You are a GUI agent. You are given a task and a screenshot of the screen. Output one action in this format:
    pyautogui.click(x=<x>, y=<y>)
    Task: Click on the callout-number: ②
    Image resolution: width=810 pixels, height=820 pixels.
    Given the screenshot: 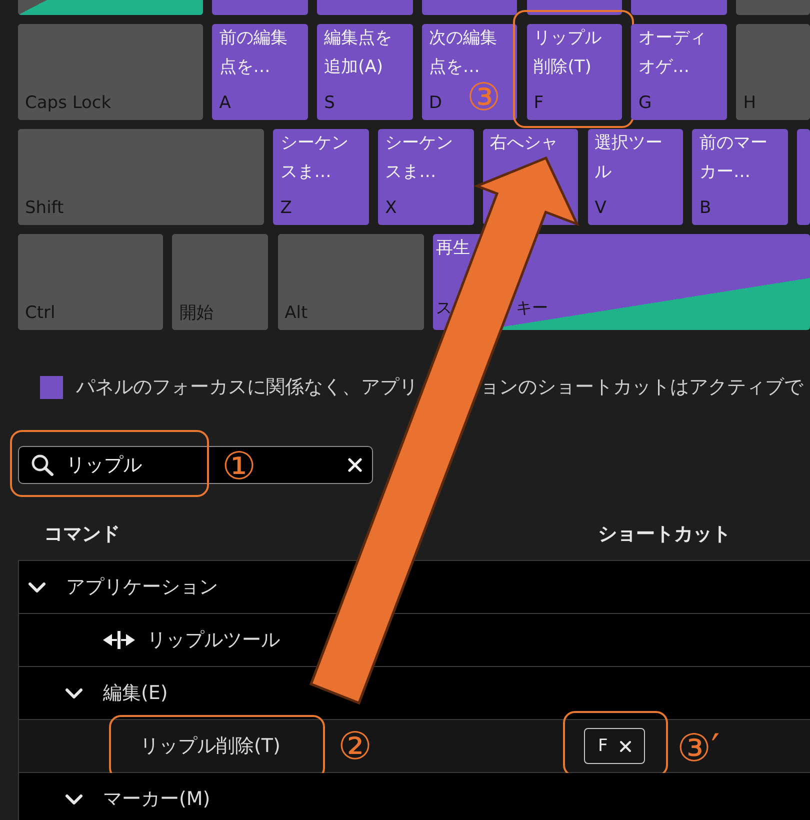 What is the action you would take?
    pyautogui.click(x=355, y=746)
    